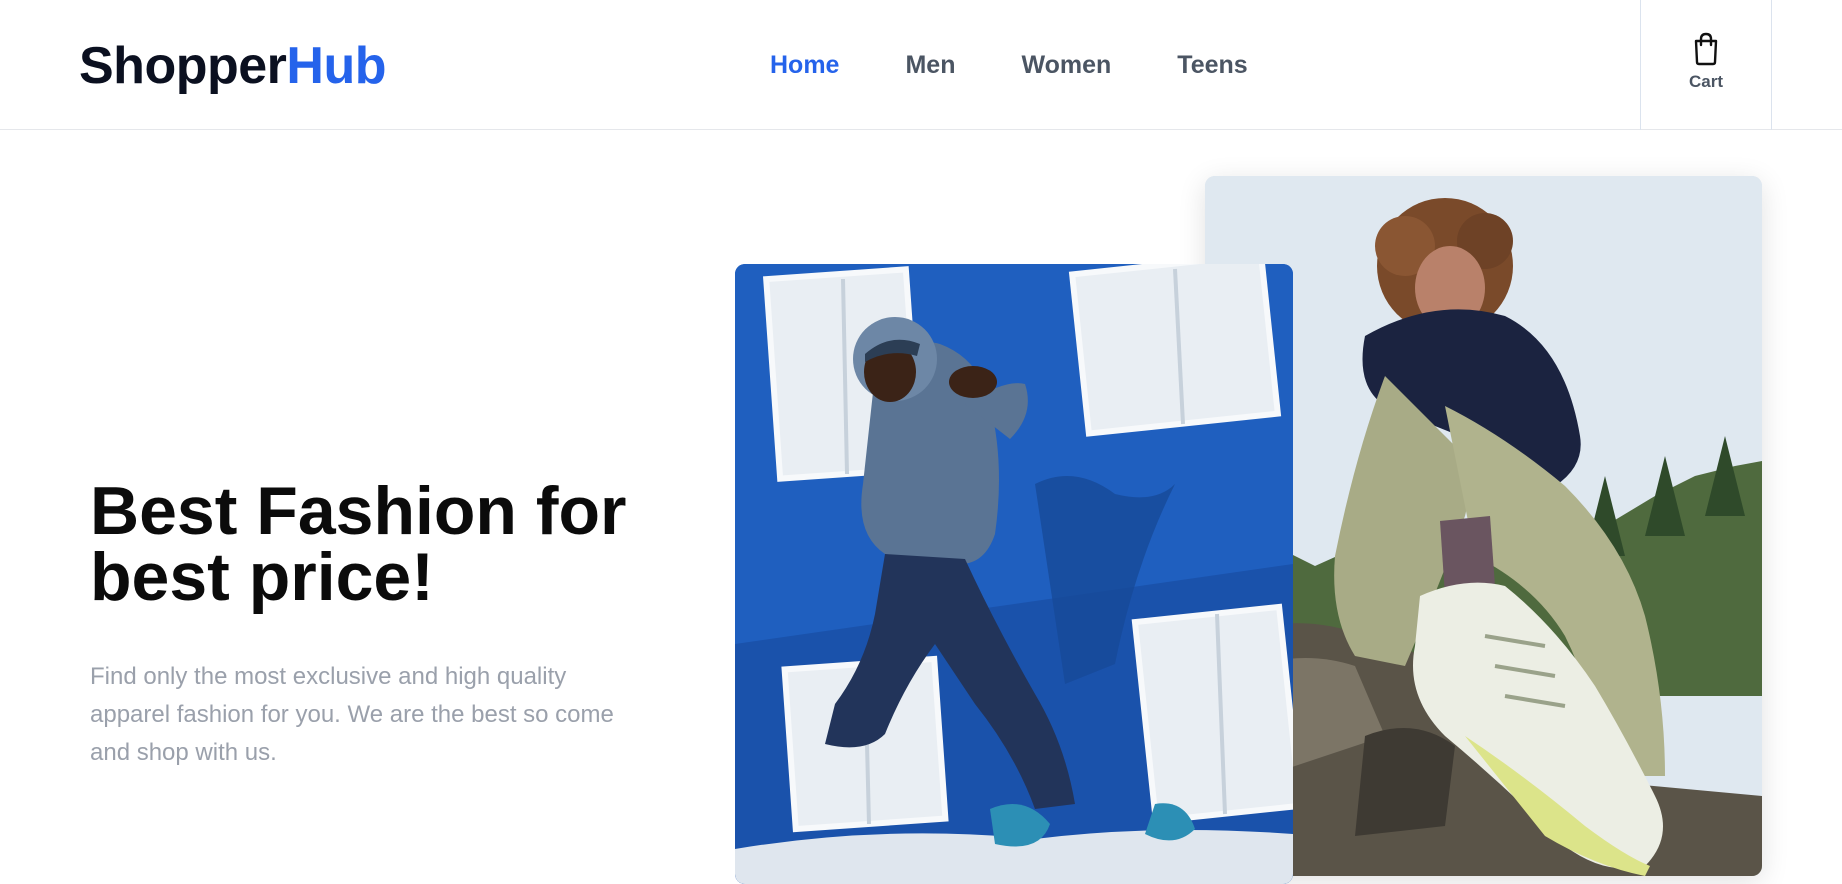 The width and height of the screenshot is (1842, 884). What do you see at coordinates (183, 66) in the screenshot?
I see `logo-text-shopper: Shopper` at bounding box center [183, 66].